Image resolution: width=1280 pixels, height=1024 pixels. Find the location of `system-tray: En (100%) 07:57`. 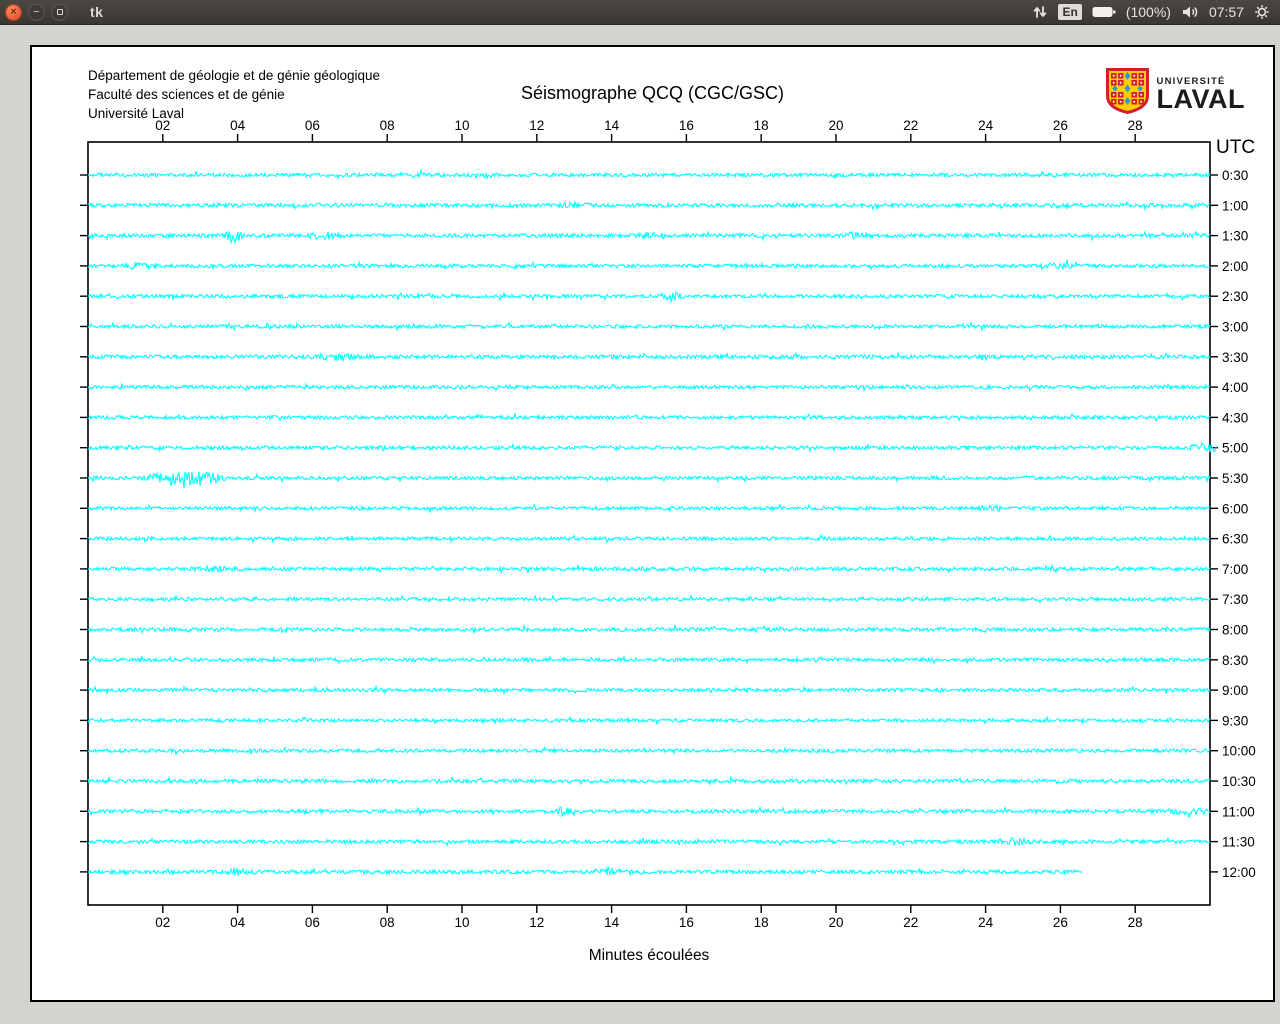

system-tray: En (100%) 07:57 is located at coordinates (1156, 12).